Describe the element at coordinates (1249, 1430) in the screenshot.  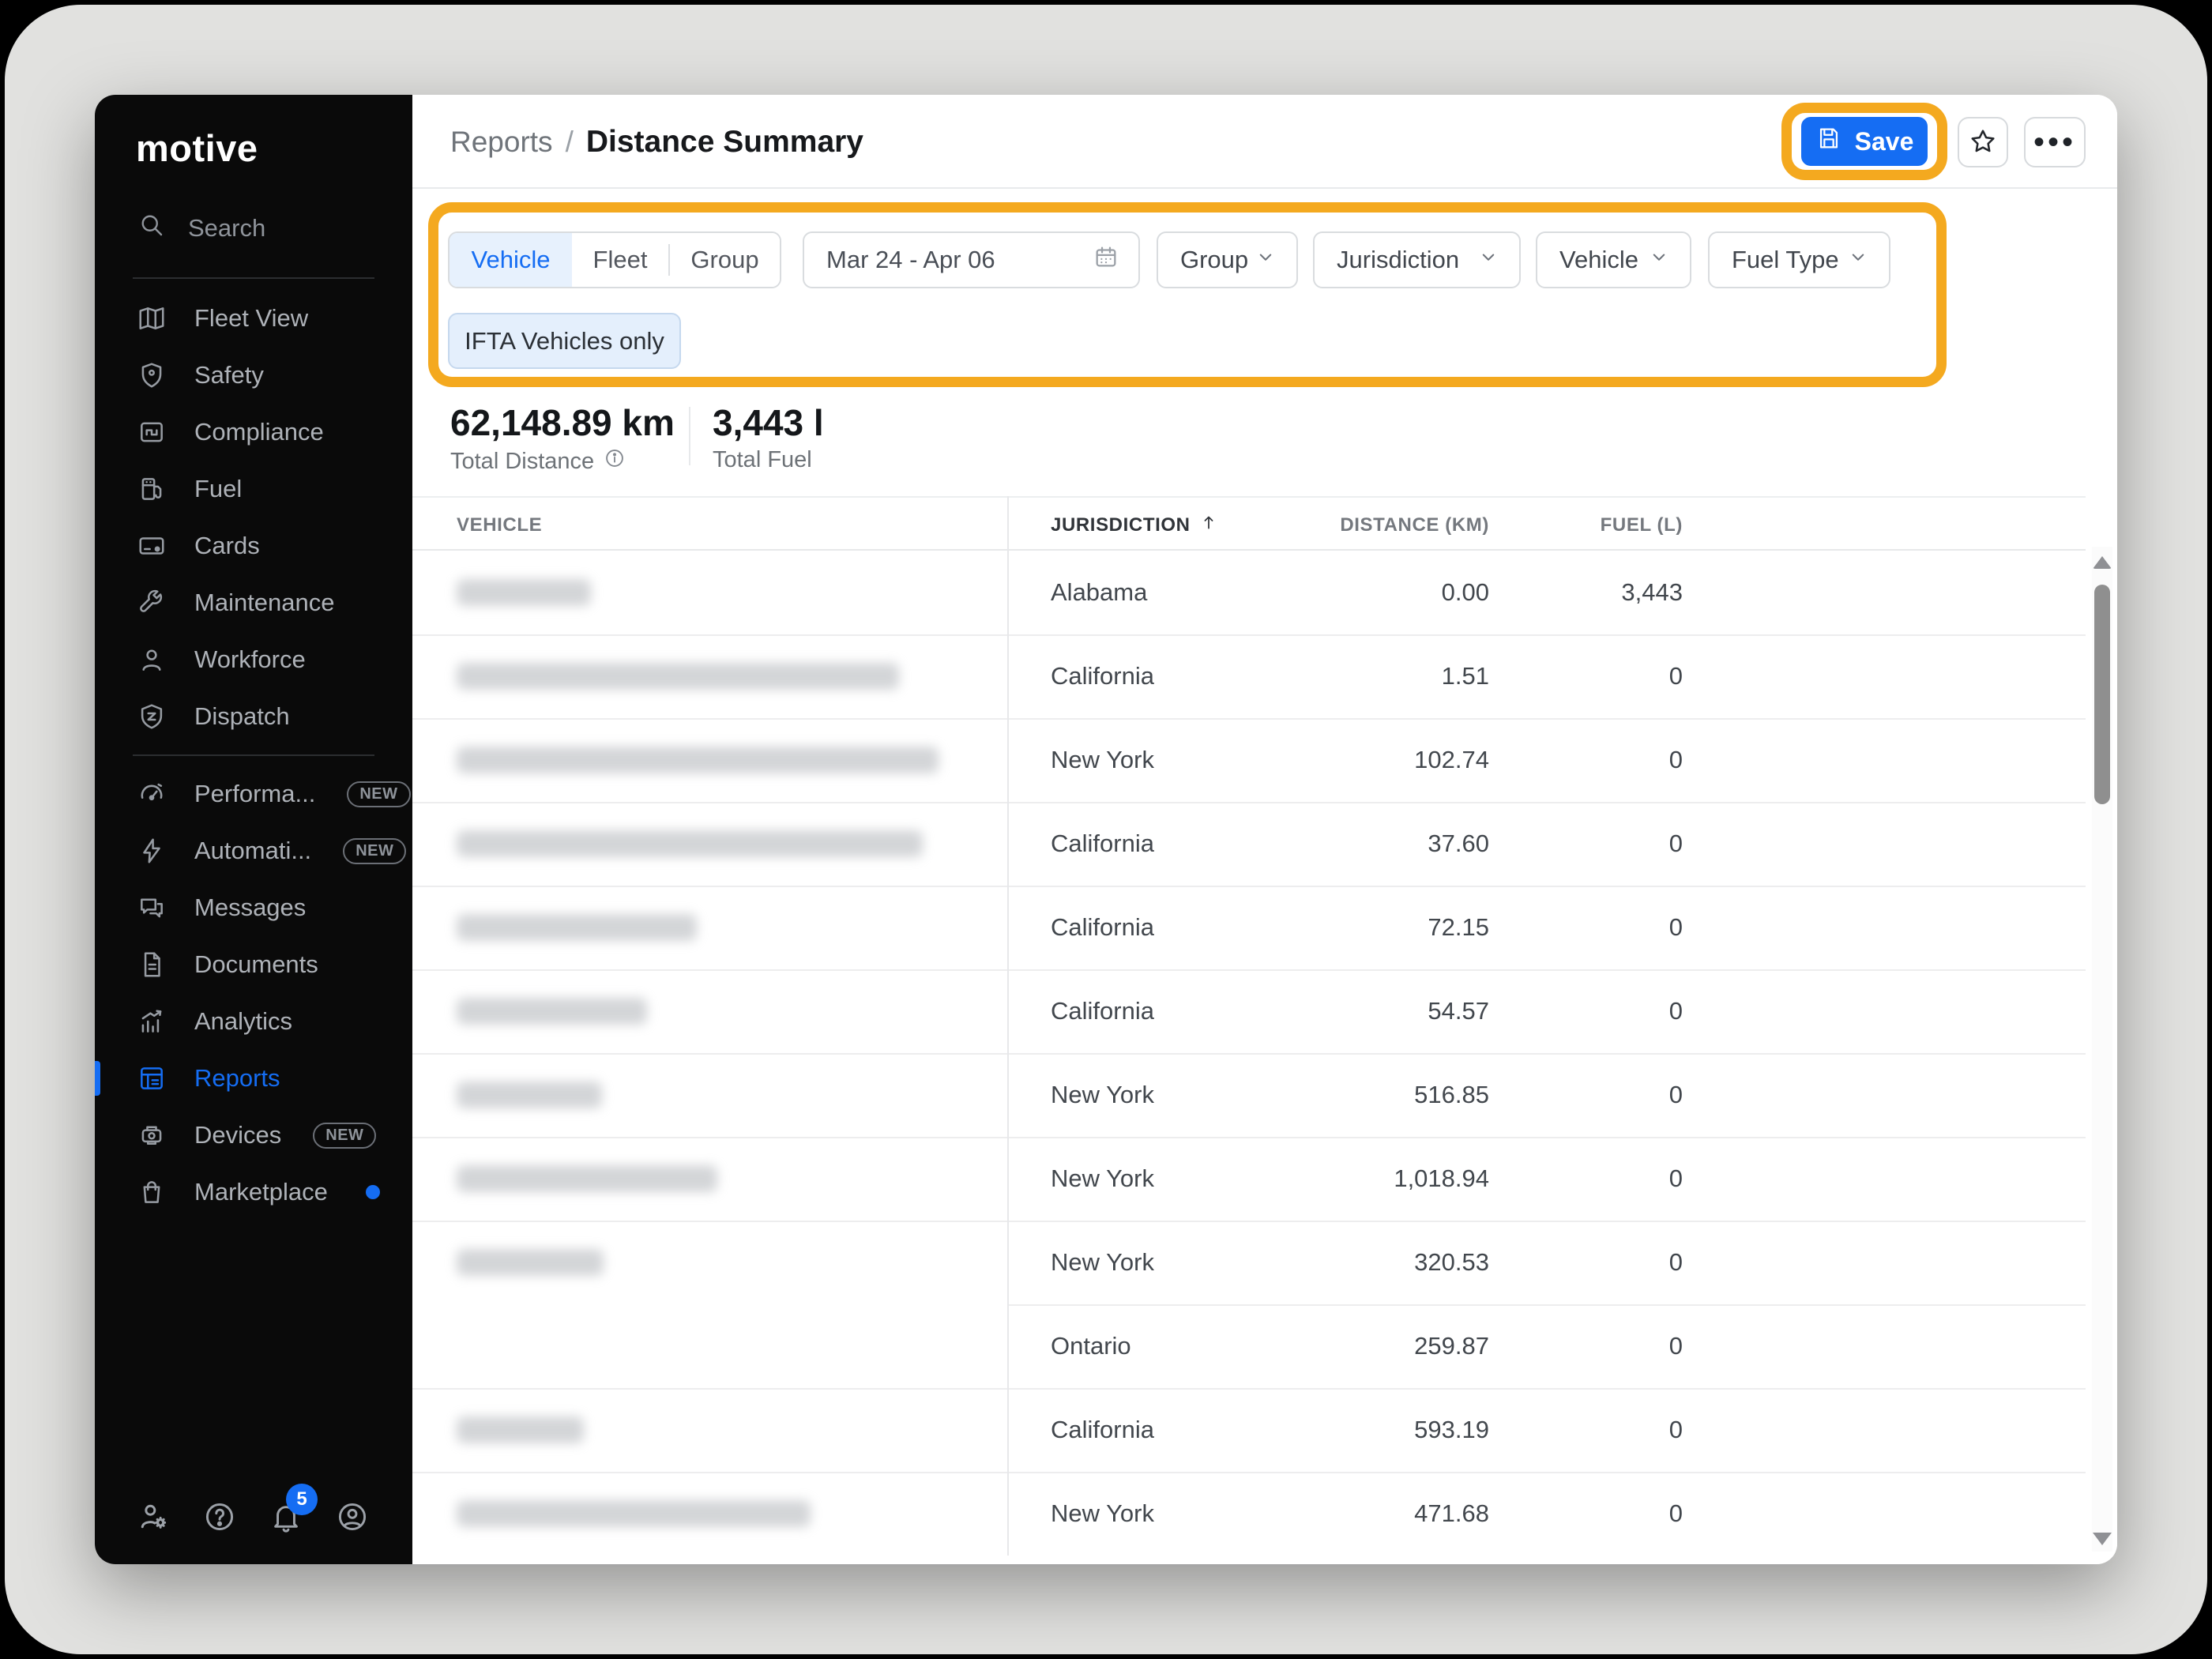
I see `table-row: California 593.19 0` at that location.